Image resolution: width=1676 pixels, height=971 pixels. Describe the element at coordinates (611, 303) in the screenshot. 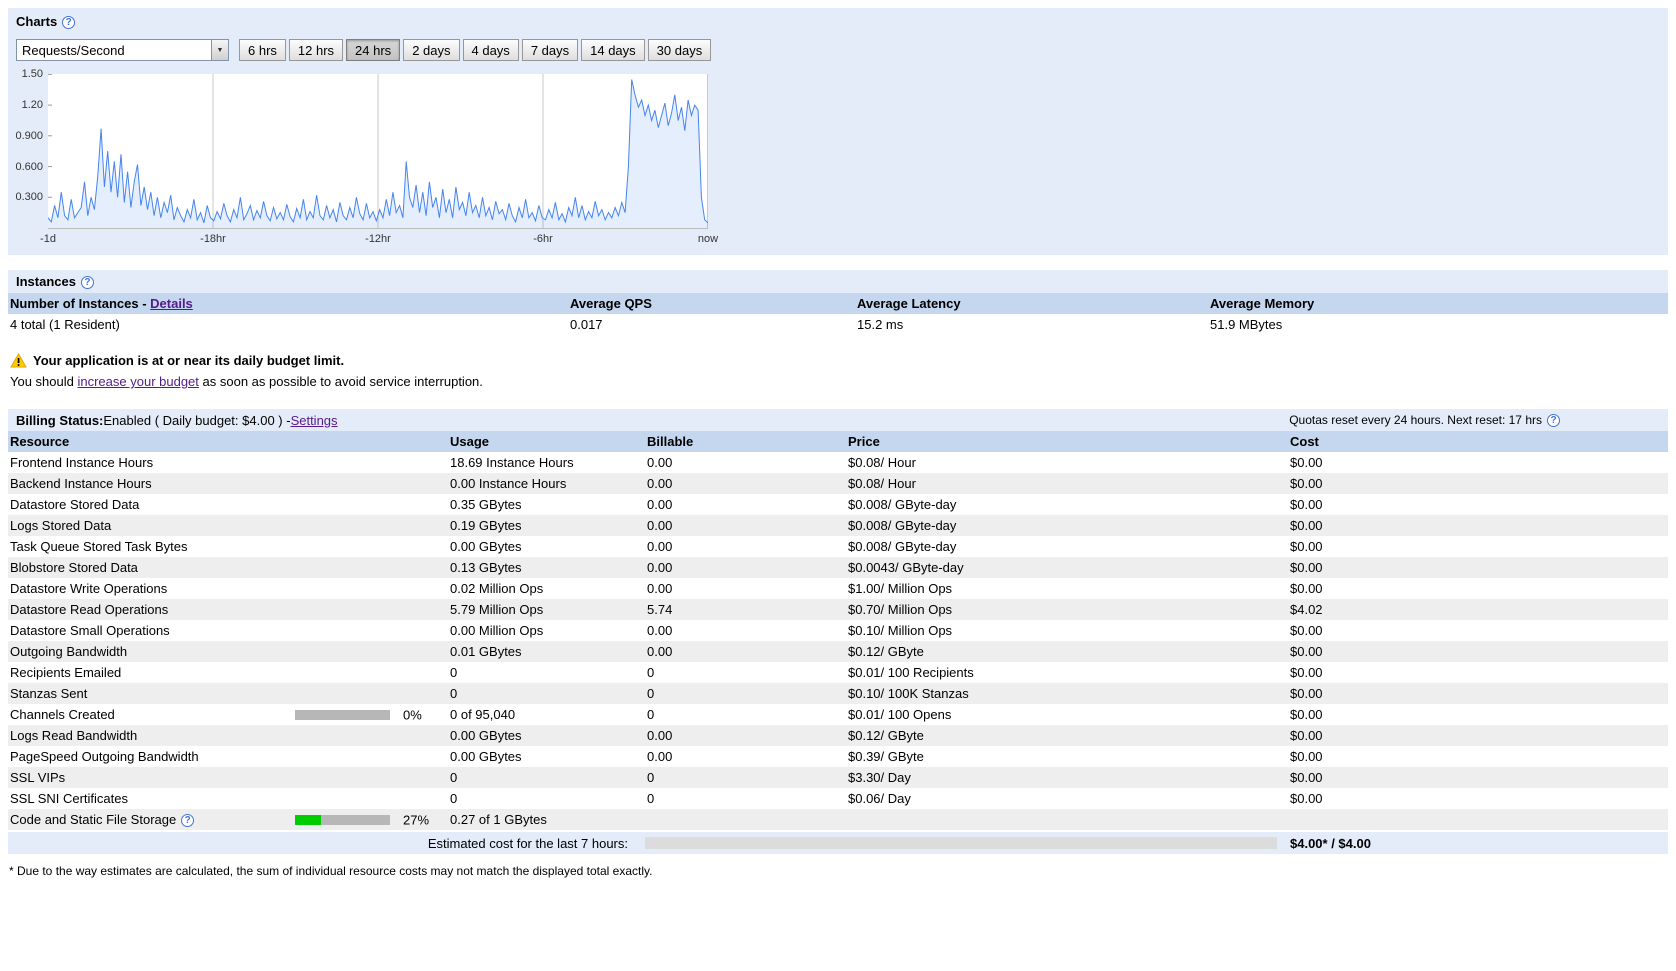

I see `instances-col-qps: Average QPS` at that location.